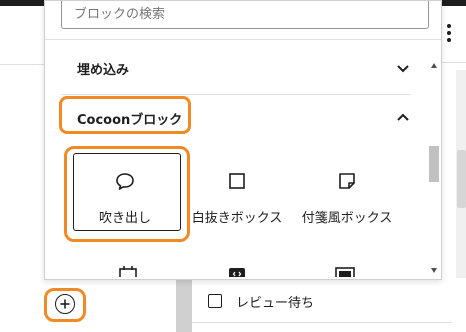 The image size is (466, 332). I want to click on category-divider, so click(236, 94).